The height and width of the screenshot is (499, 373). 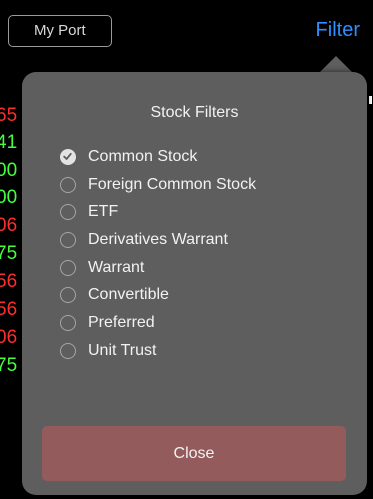 I want to click on filter-option-label: Foreign Common Stock, so click(x=172, y=184).